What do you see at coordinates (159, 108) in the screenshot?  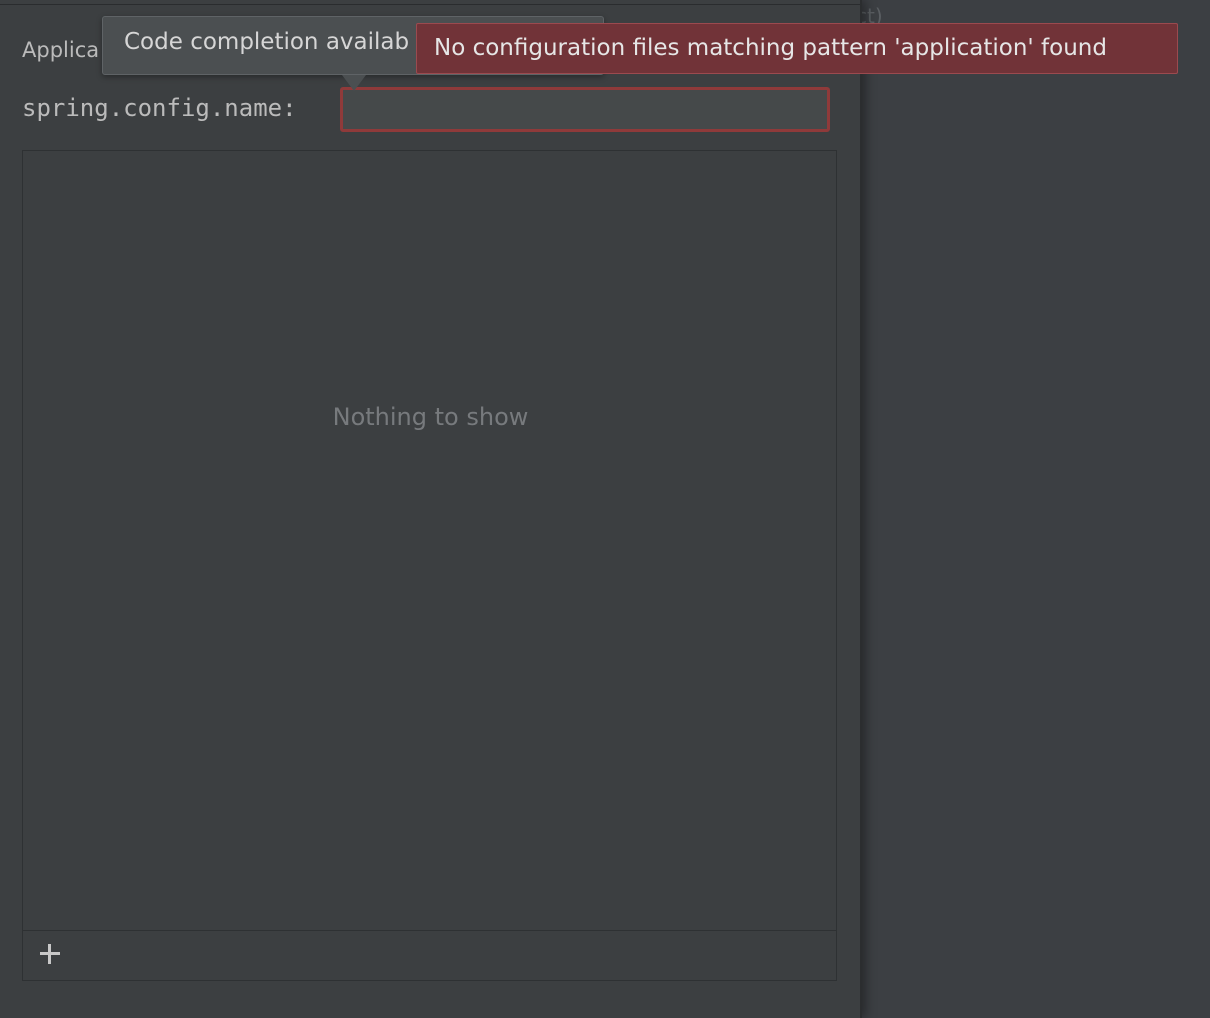 I see `spring-config-name-label: spring.config.name:` at bounding box center [159, 108].